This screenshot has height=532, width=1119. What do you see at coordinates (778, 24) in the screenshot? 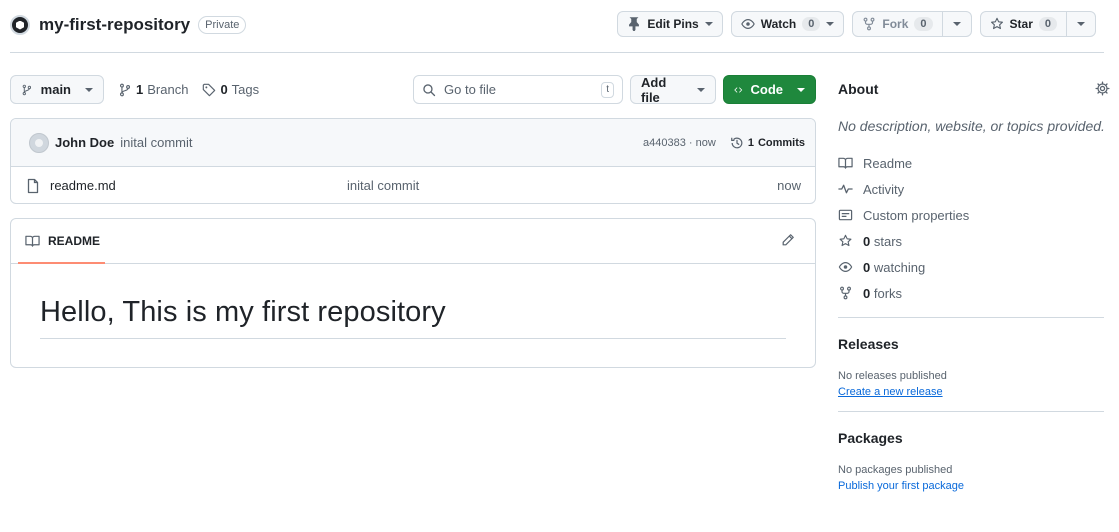
I see `watch-label: Watch` at bounding box center [778, 24].